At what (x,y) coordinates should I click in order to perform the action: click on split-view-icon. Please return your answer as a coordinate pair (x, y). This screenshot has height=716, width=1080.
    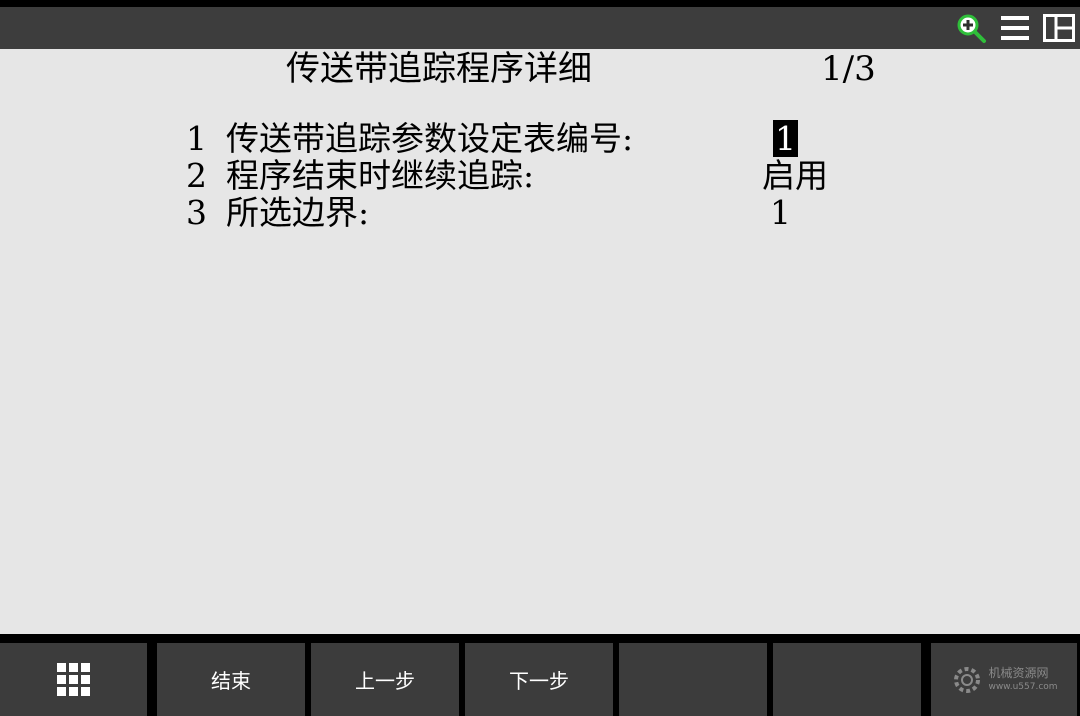
    Looking at the image, I should click on (1059, 28).